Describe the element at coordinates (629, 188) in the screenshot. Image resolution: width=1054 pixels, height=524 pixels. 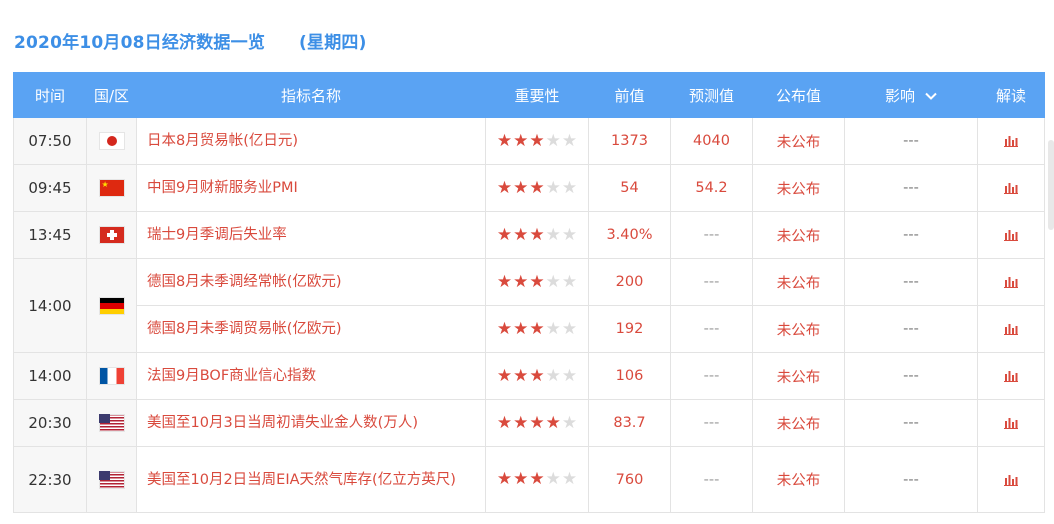
I see `previous-value: 54` at that location.